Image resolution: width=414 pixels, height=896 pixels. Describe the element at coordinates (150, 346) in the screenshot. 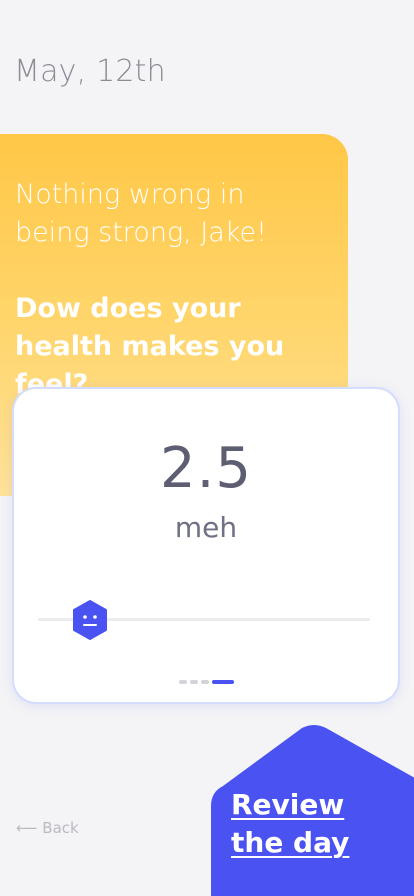

I see `question-text: Dow does your health makes you feel?` at that location.